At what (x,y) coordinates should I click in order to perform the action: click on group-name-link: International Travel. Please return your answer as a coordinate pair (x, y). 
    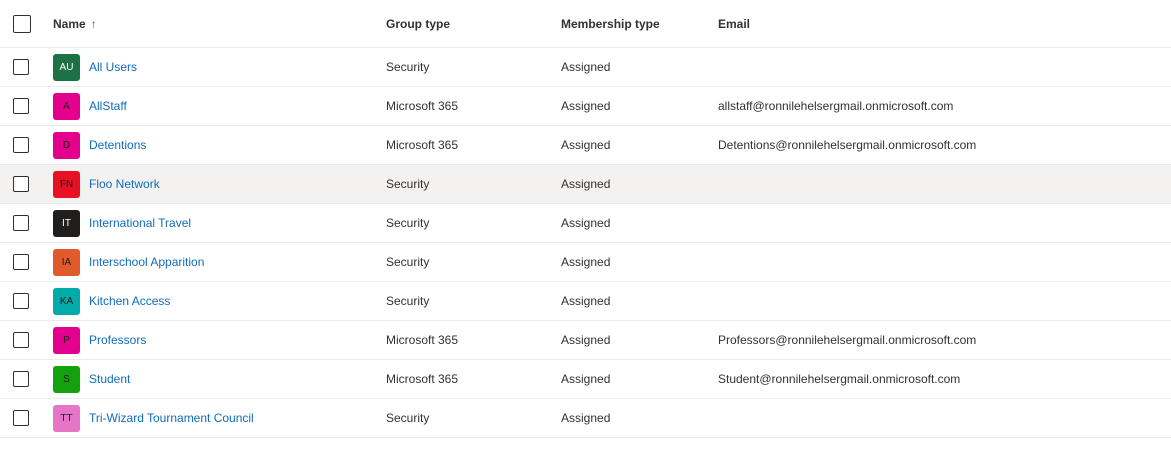
    Looking at the image, I should click on (140, 223).